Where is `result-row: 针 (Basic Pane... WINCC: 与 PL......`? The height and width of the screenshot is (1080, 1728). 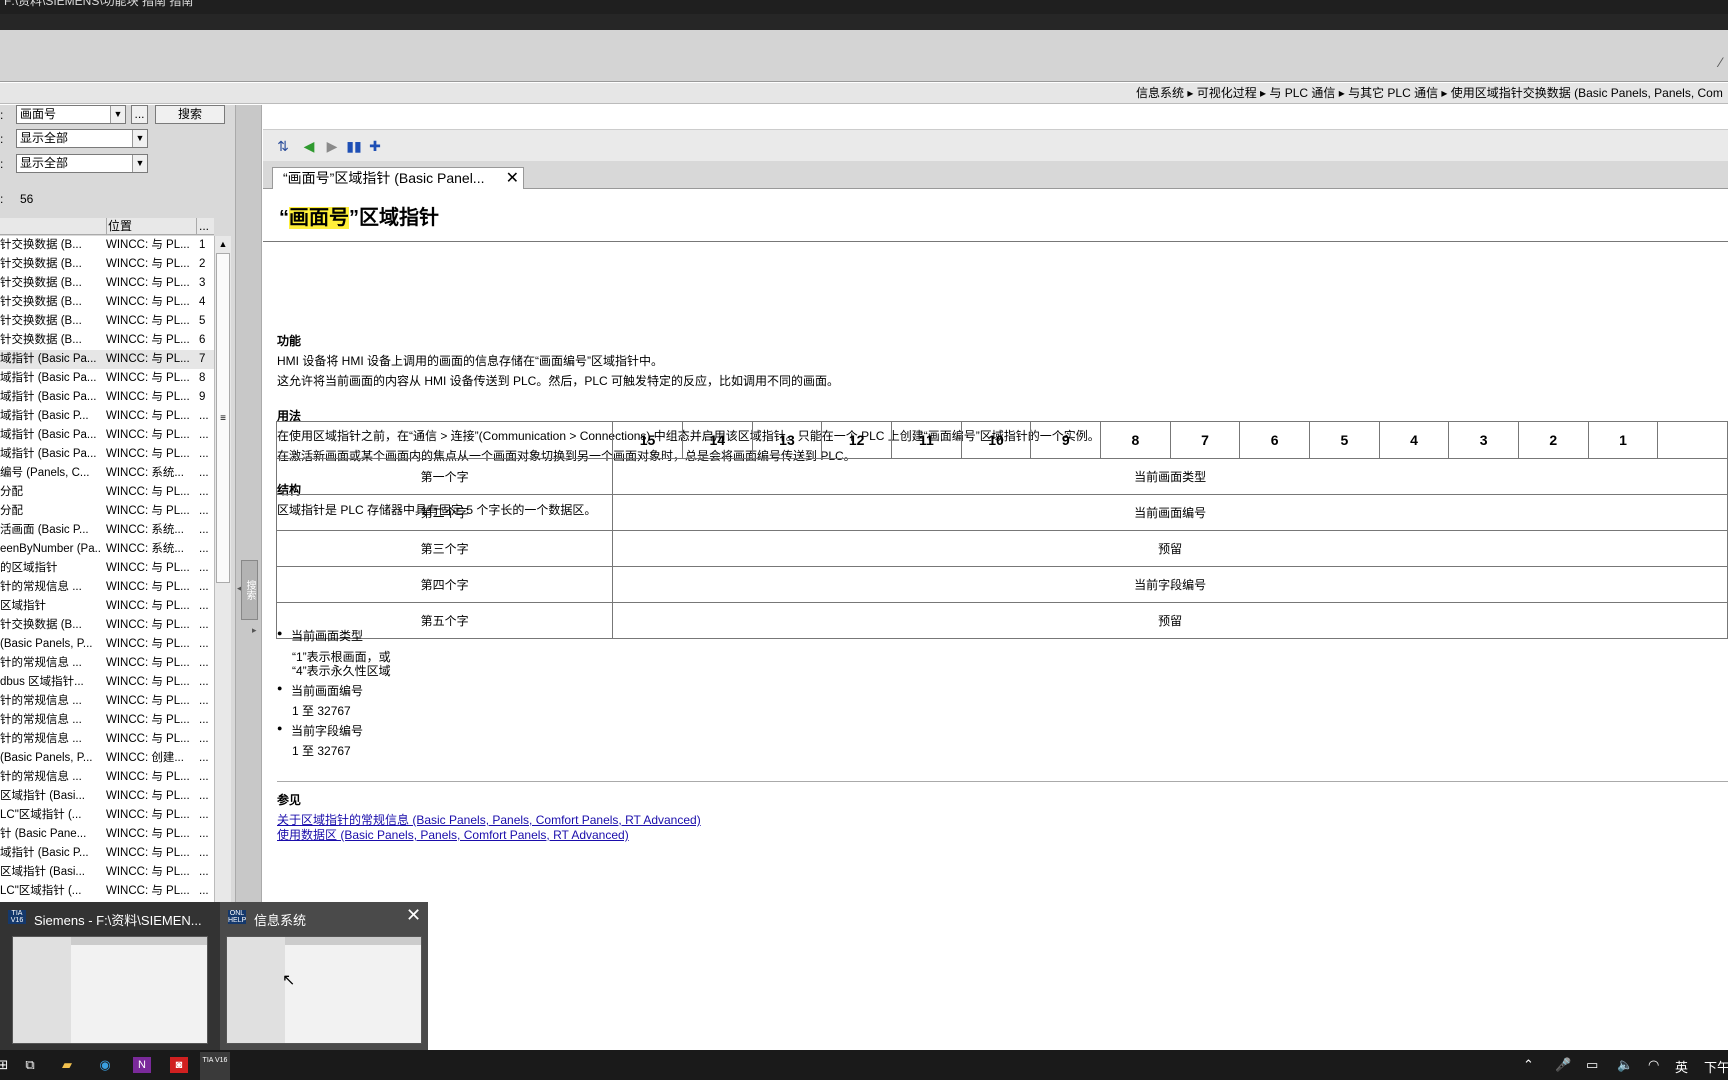
result-row: 针 (Basic Pane... WINCC: 与 PL...... is located at coordinates (107, 834).